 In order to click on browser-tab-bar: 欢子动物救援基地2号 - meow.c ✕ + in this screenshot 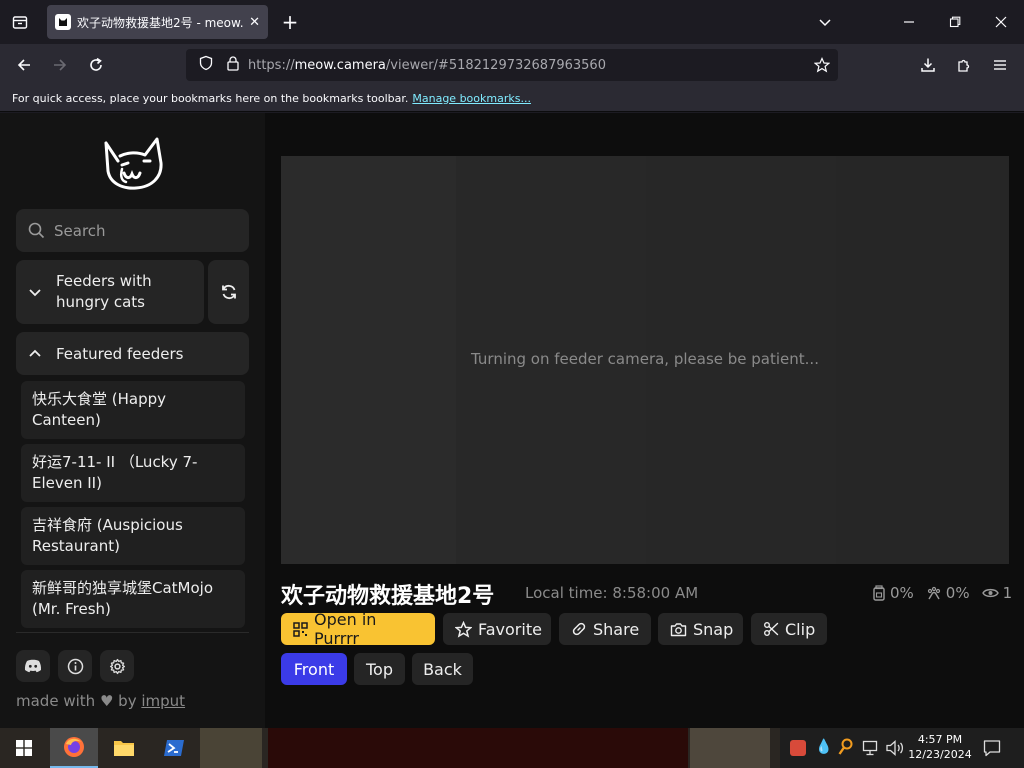, I will do `click(512, 22)`.